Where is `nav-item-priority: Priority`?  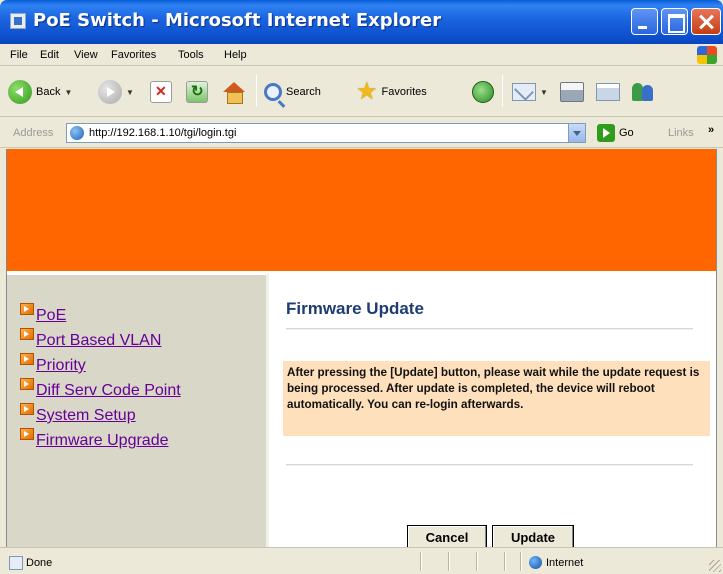 nav-item-priority: Priority is located at coordinates (53, 364).